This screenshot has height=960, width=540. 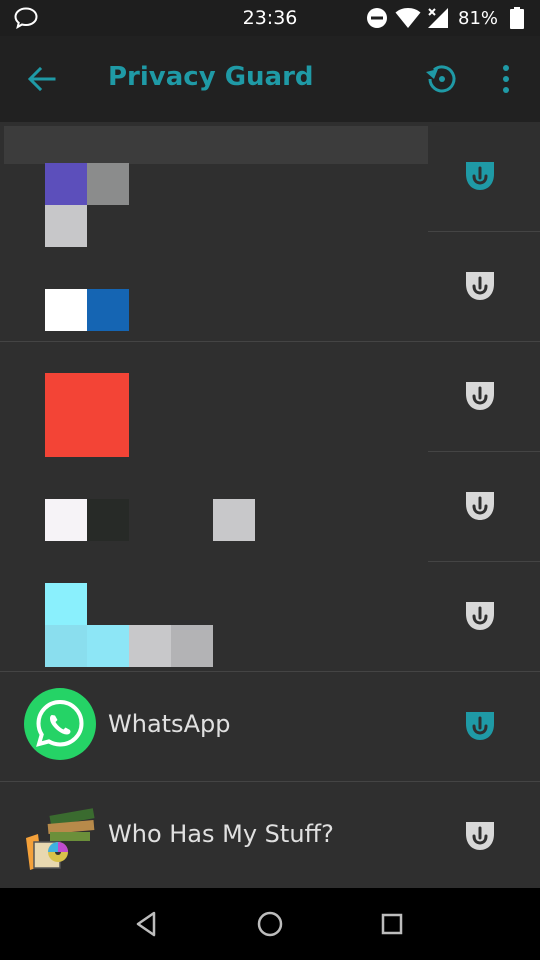 I want to click on page-title: Privacy Guard, so click(x=211, y=77).